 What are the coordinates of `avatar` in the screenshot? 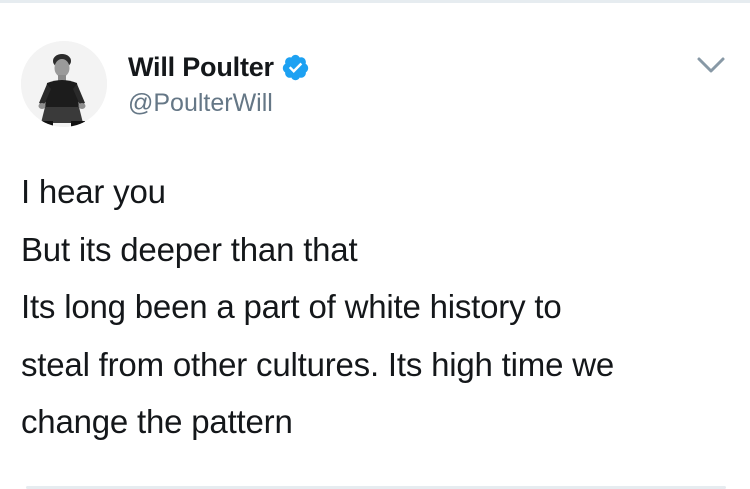 It's located at (64, 84).